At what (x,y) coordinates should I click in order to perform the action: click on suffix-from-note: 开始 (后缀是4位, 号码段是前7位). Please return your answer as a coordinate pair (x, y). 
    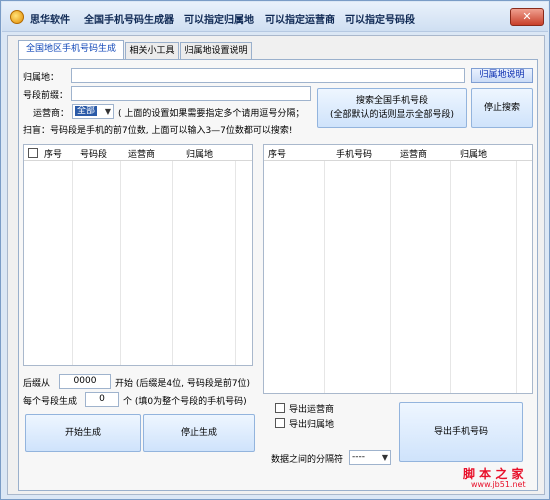
    Looking at the image, I should click on (183, 384).